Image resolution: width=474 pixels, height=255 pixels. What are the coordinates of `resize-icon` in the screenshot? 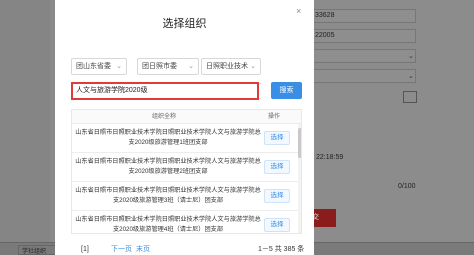 It's located at (410, 97).